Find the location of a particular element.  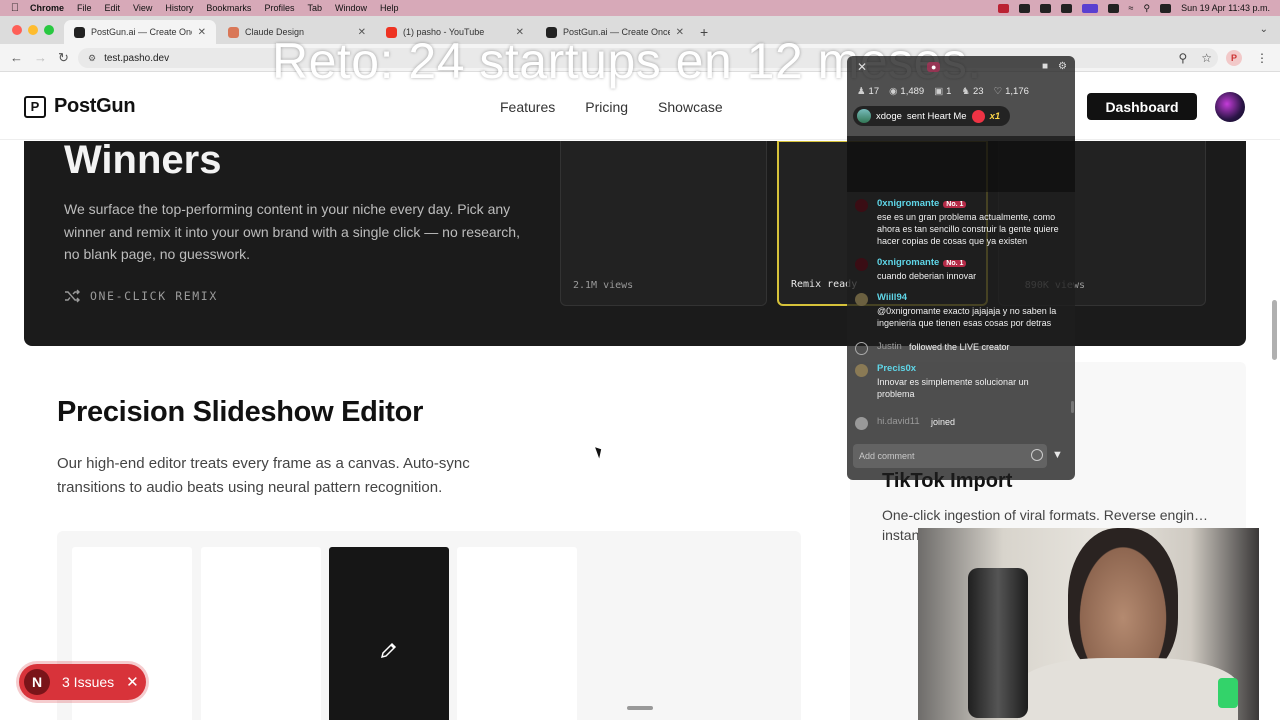

sync-icon is located at coordinates (1045, 8).